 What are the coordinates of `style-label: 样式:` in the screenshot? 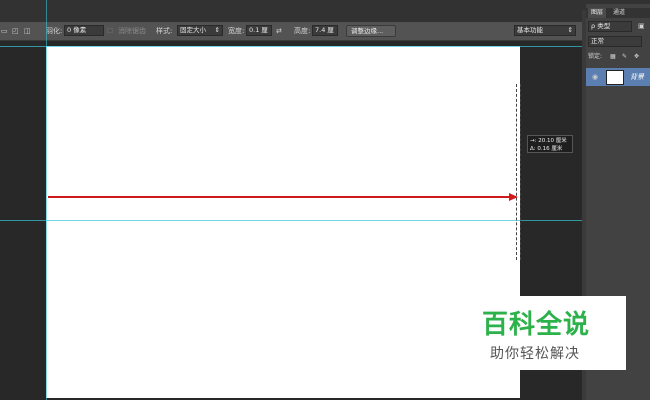 It's located at (164, 31).